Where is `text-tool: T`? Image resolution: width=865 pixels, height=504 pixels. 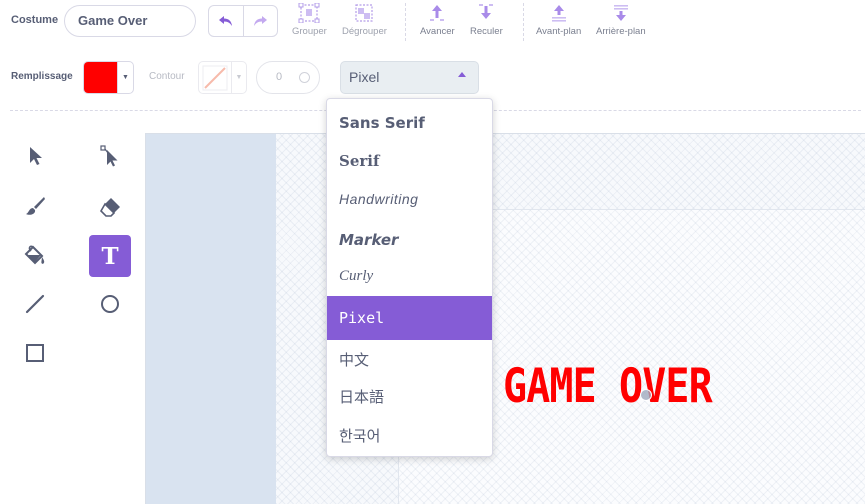
text-tool: T is located at coordinates (110, 256).